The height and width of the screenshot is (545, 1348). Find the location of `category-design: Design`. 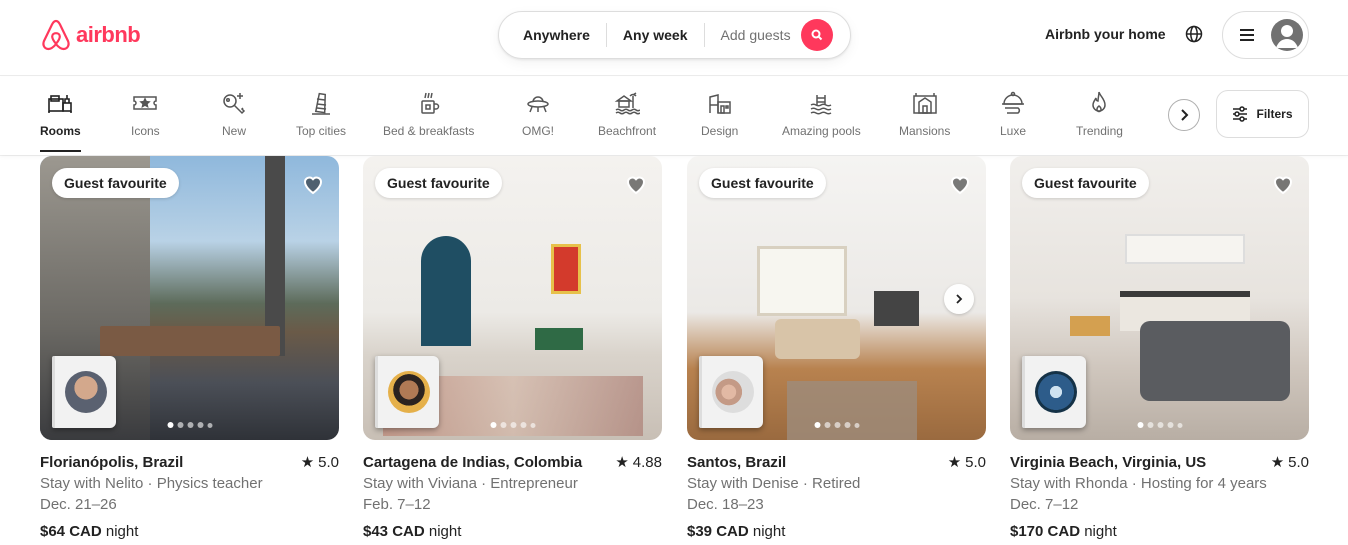

category-design: Design is located at coordinates (719, 121).